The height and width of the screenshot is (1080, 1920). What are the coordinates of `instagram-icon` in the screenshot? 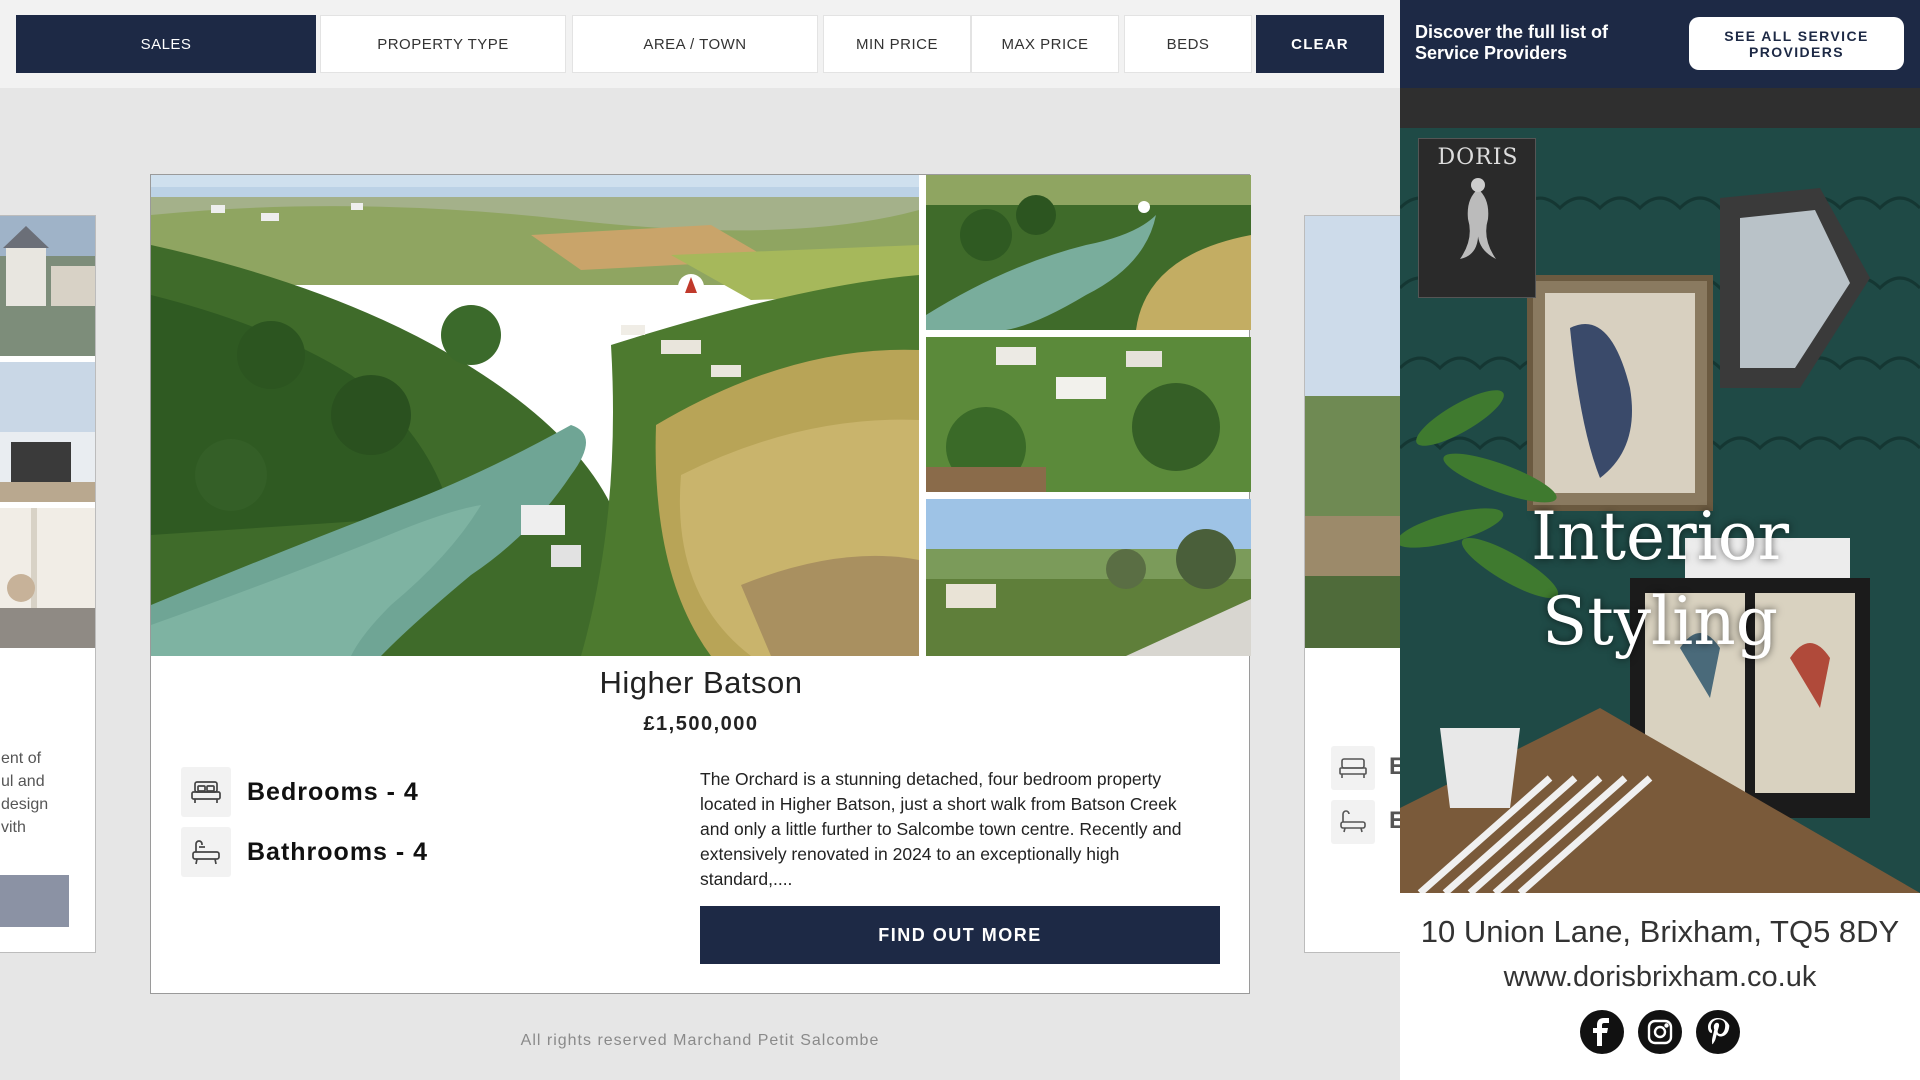 It's located at (1660, 1032).